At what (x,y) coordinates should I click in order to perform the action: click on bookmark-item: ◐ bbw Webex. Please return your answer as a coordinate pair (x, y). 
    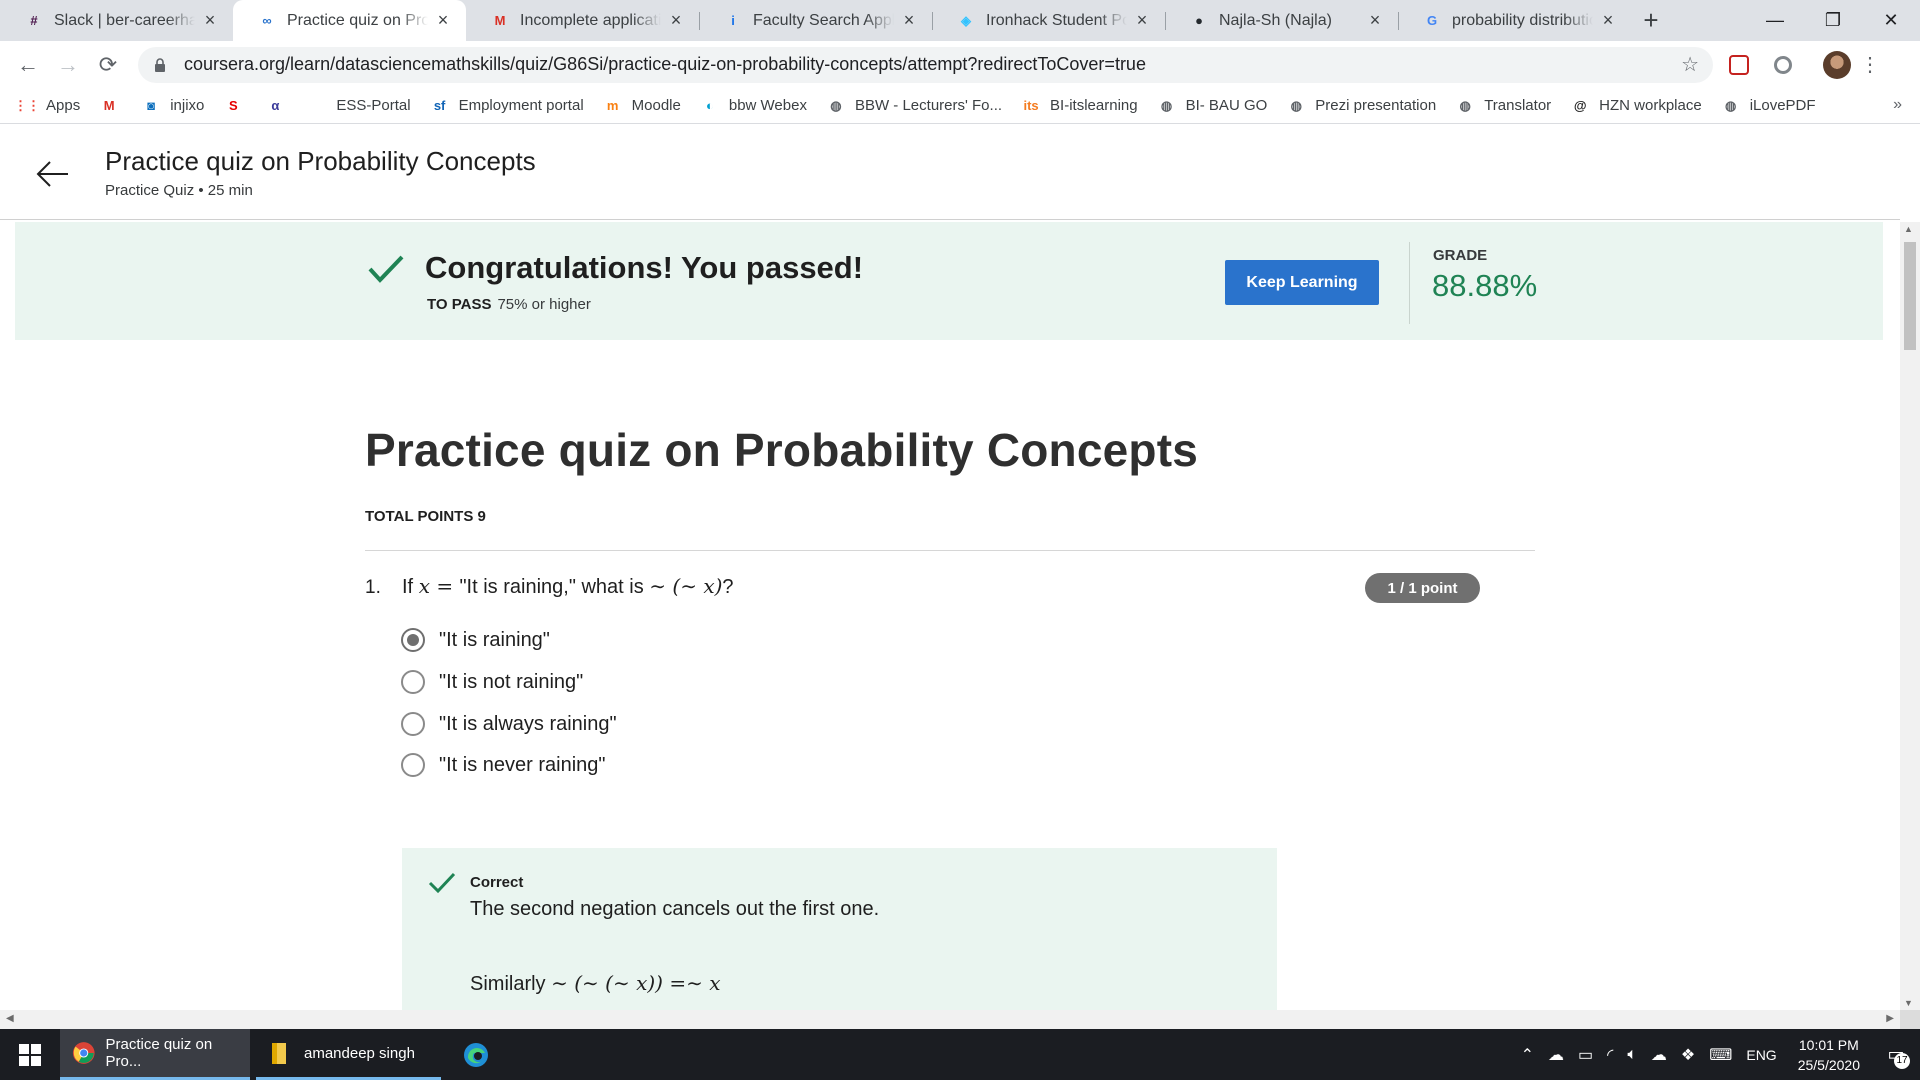
    Looking at the image, I should click on (754, 106).